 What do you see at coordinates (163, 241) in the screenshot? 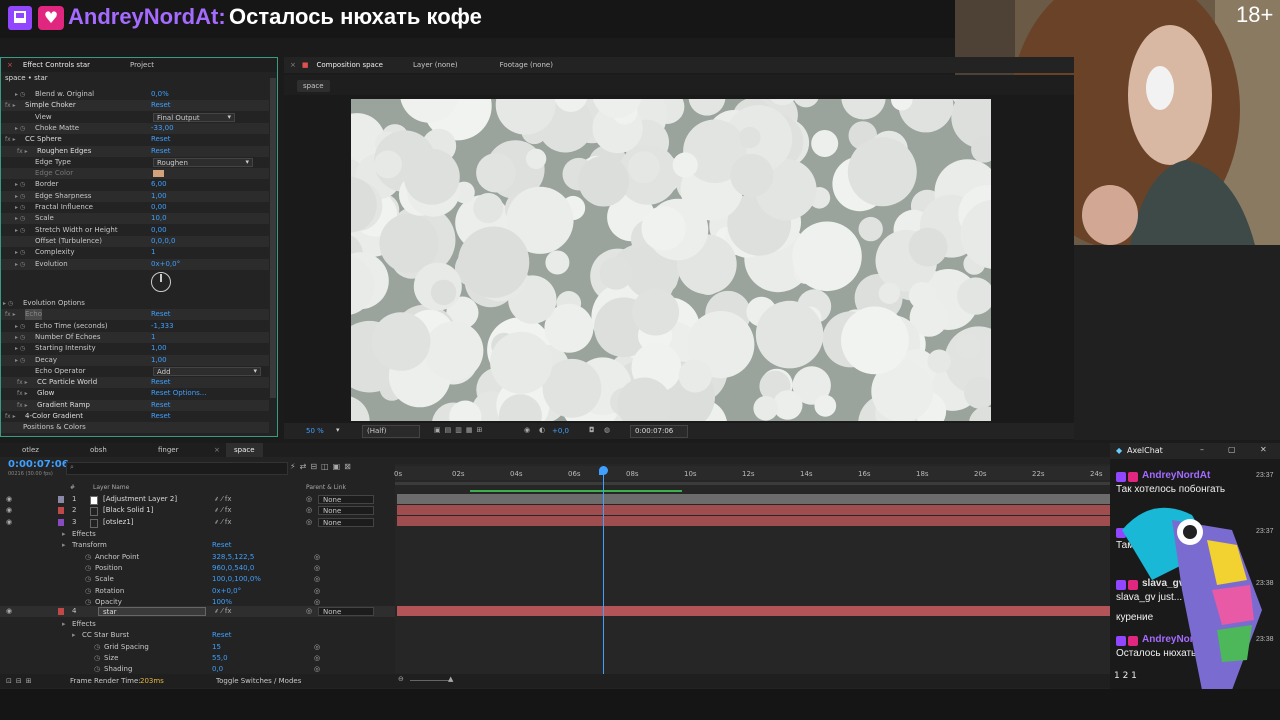
I see `effect-control-value: 0,0,0,0` at bounding box center [163, 241].